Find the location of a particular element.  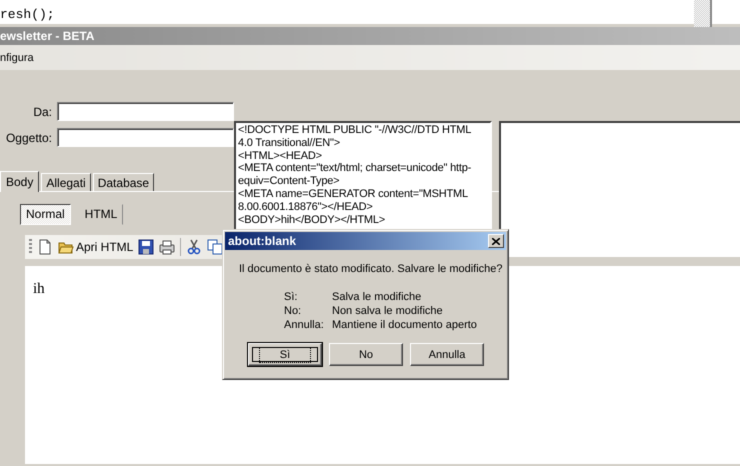

option-key: Sì: is located at coordinates (308, 297).